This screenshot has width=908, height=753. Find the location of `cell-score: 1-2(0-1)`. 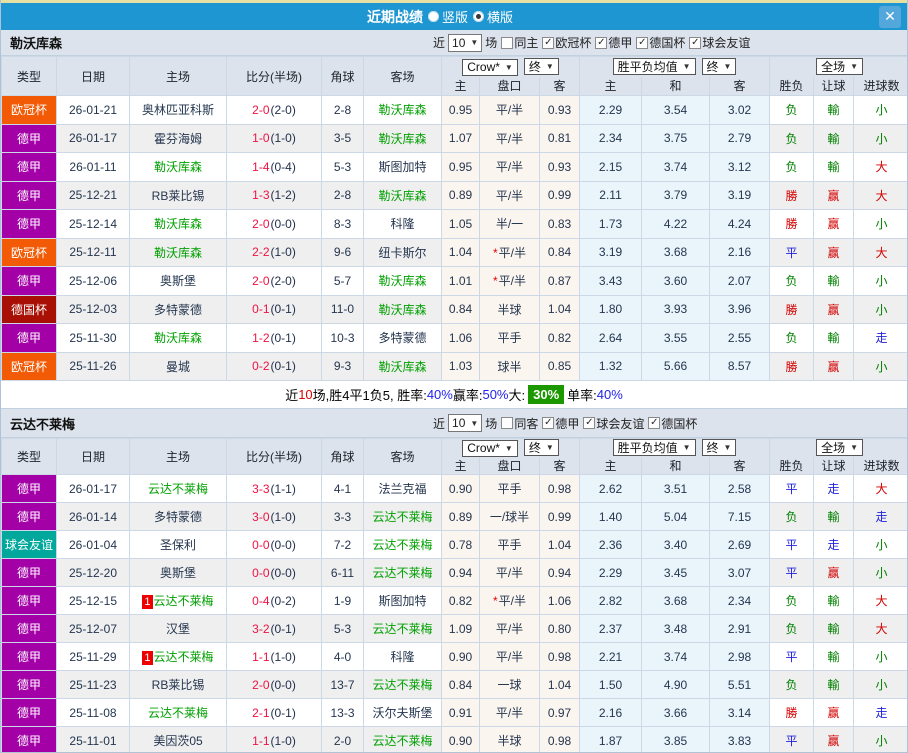

cell-score: 1-2(0-1) is located at coordinates (274, 338).